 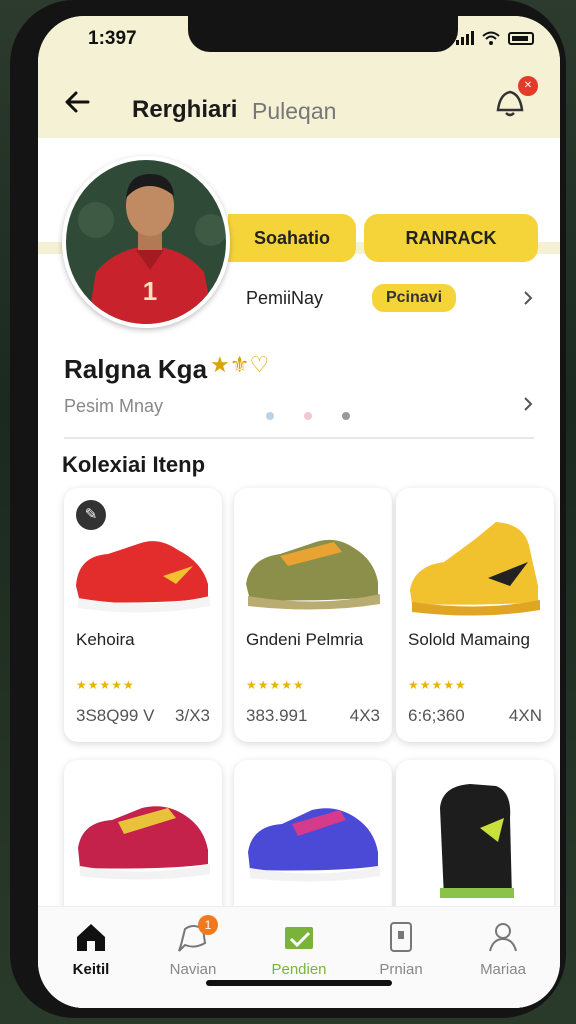 I want to click on device-icon, so click(x=401, y=937).